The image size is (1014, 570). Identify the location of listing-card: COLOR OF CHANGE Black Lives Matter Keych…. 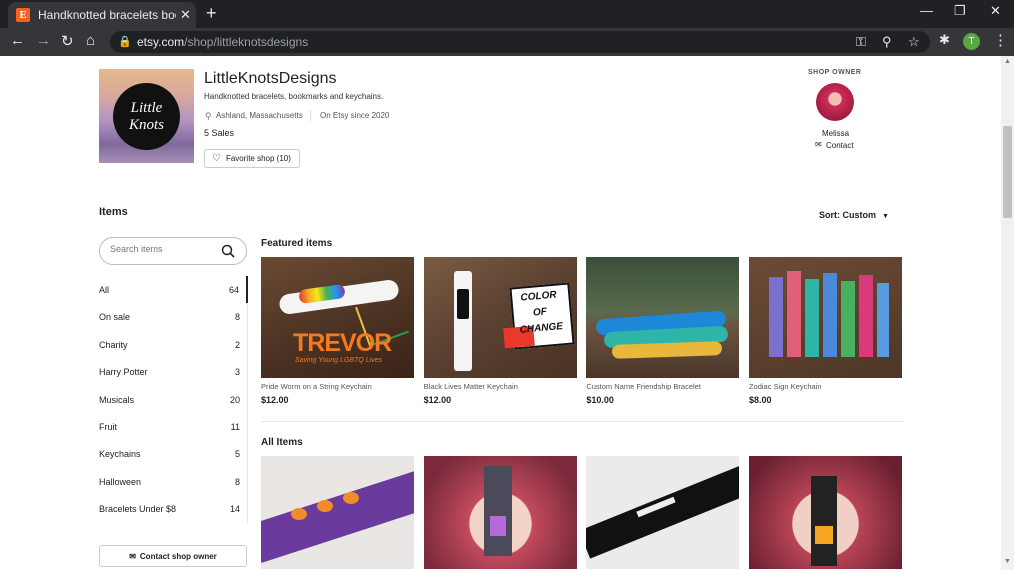
(500, 331).